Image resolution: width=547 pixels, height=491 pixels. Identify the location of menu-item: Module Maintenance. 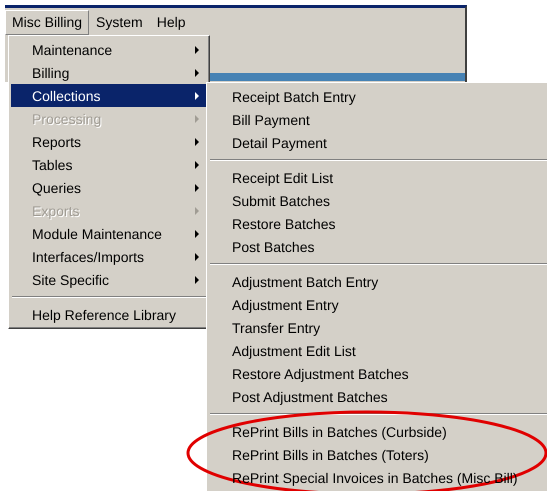
(109, 233).